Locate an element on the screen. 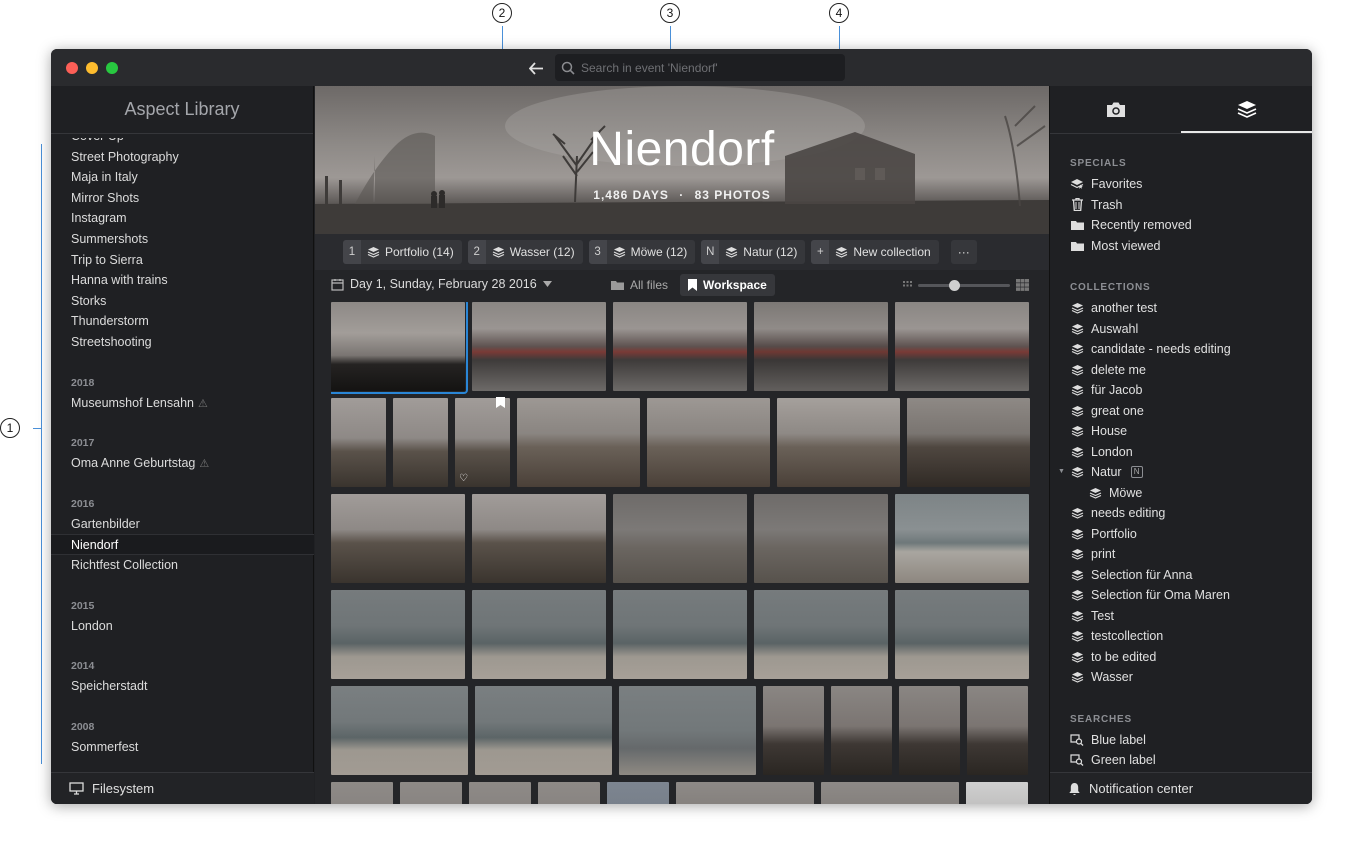  collection-item: Selection für Anna is located at coordinates (1181, 575).